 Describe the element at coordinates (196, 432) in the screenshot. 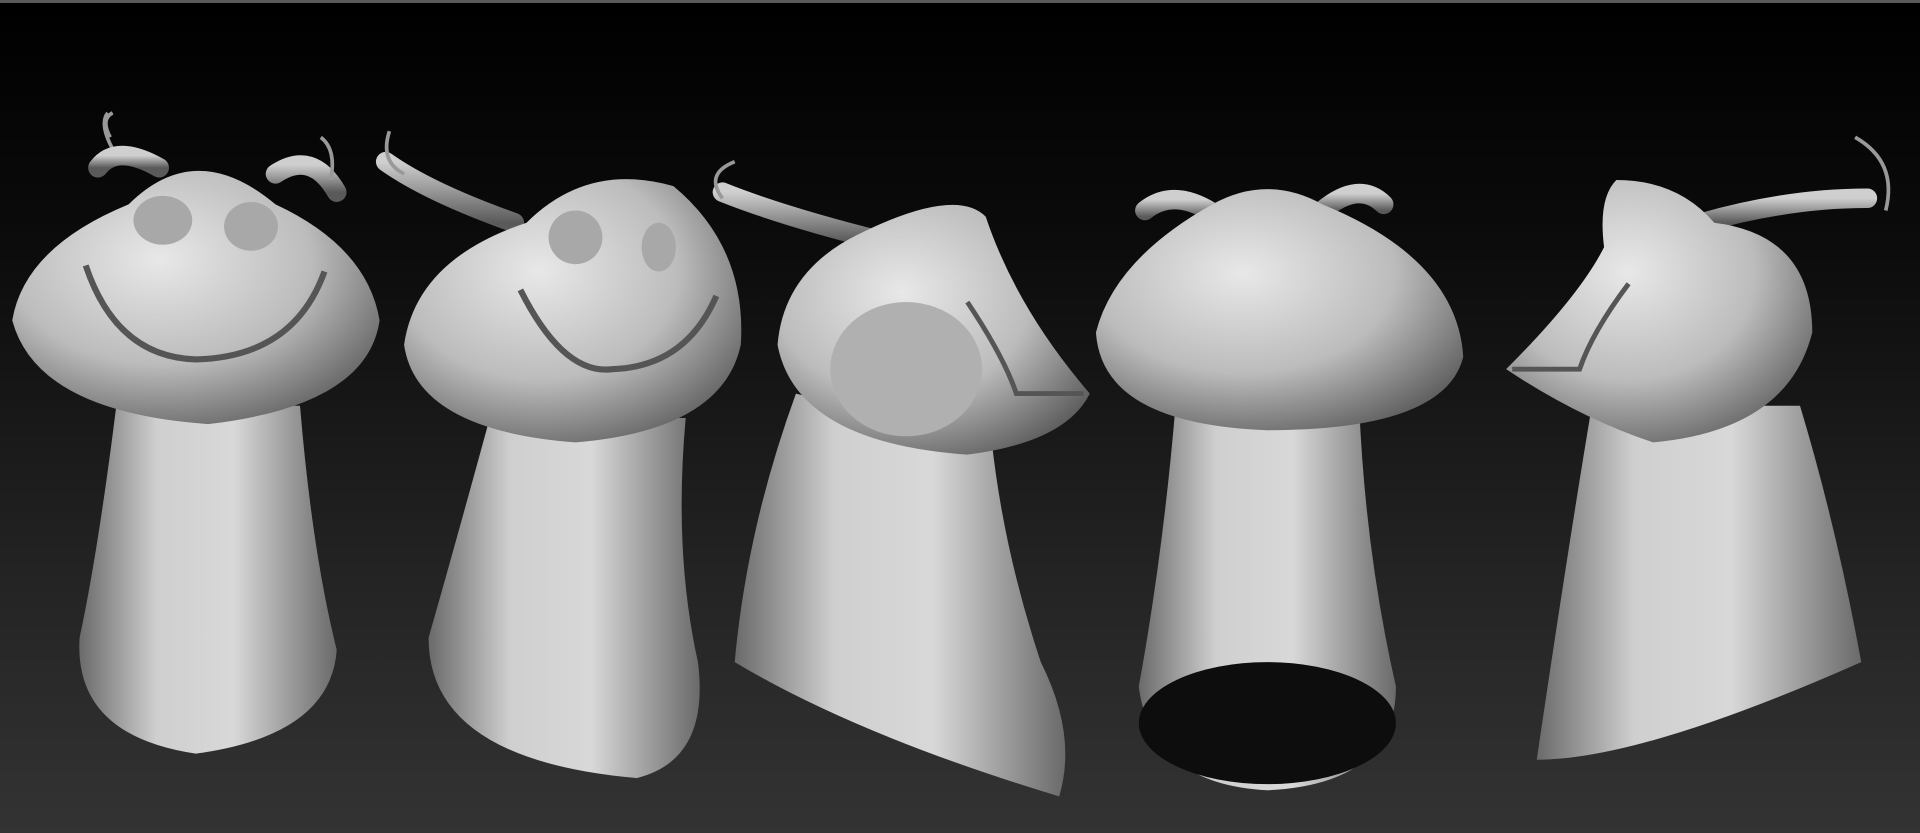

I see `sculpt-front-view` at that location.